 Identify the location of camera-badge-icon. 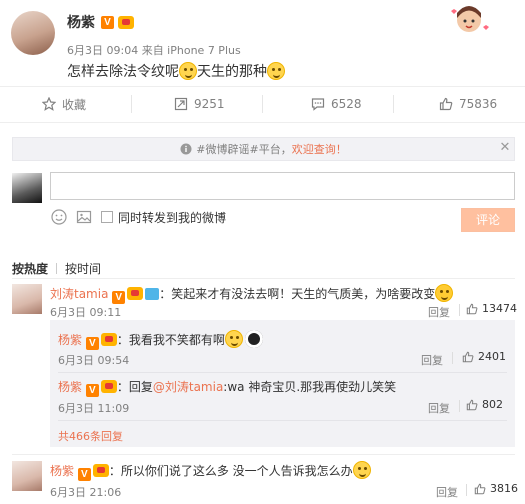
(152, 294).